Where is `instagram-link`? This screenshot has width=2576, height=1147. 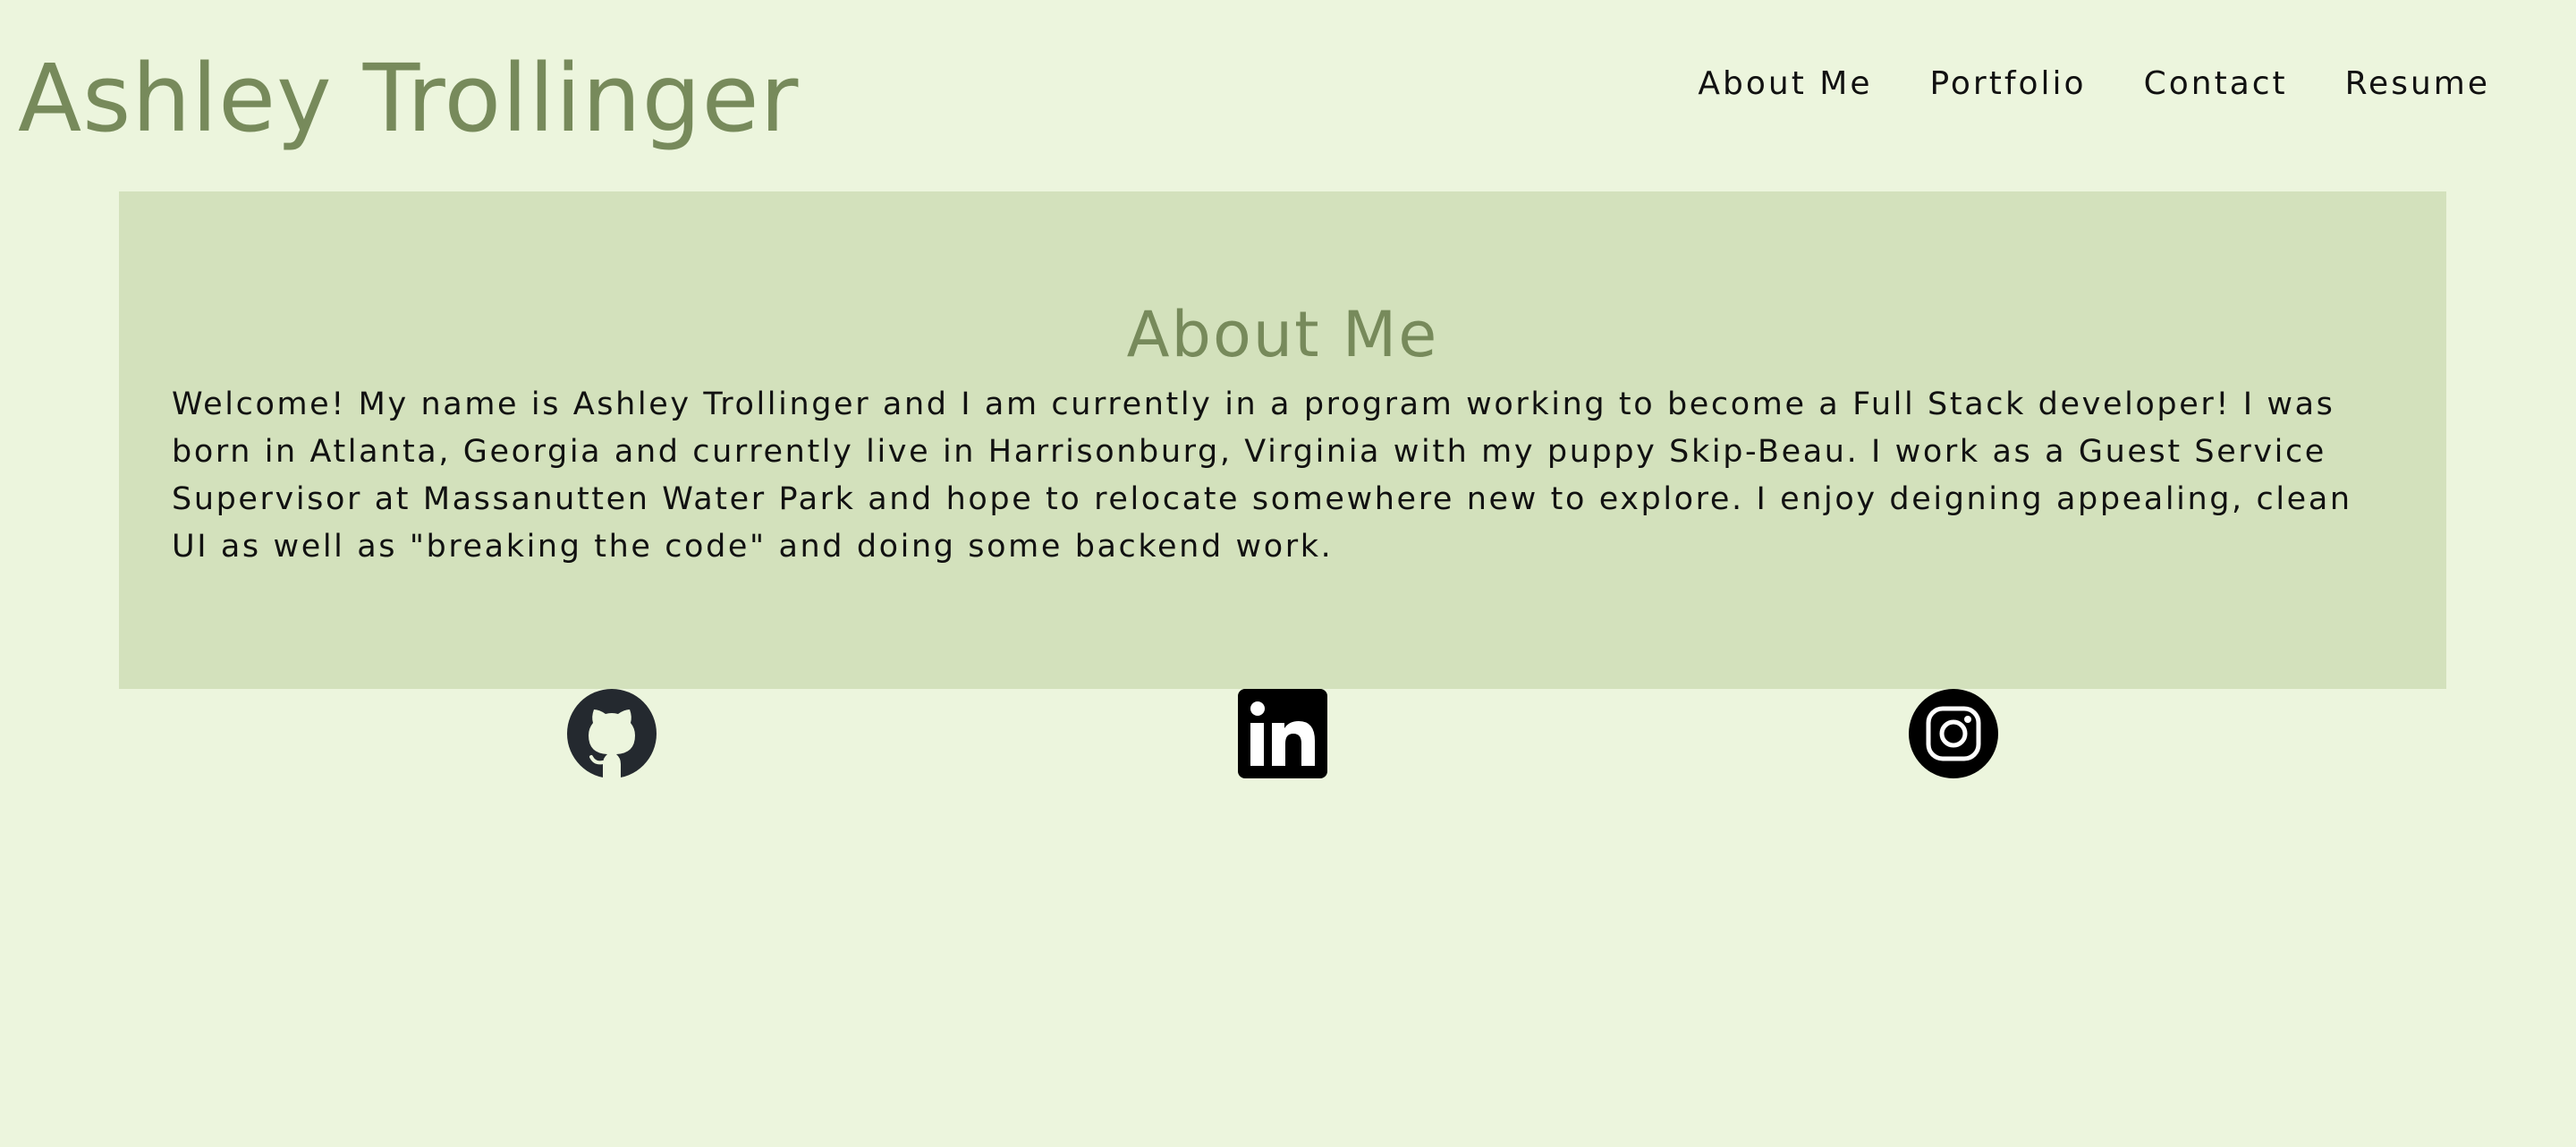
instagram-link is located at coordinates (1953, 733).